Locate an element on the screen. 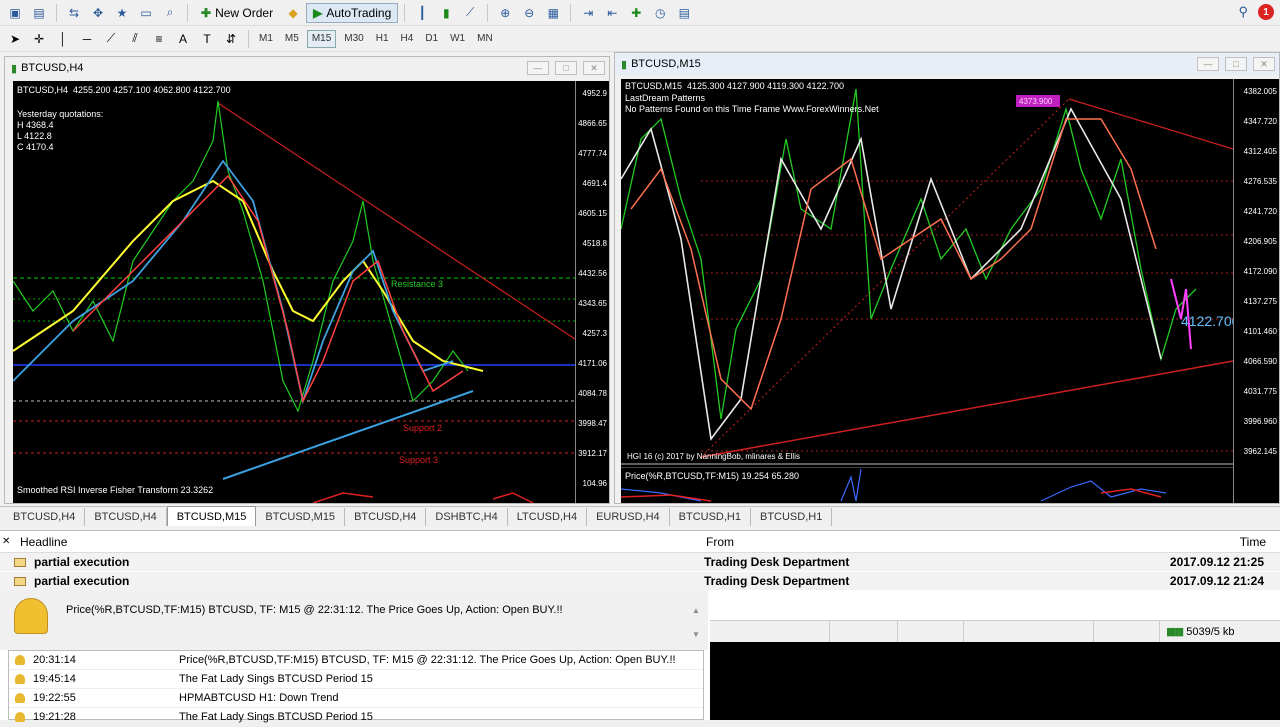 This screenshot has height=727, width=1280. cursor-icon: ➤ is located at coordinates (15, 39).